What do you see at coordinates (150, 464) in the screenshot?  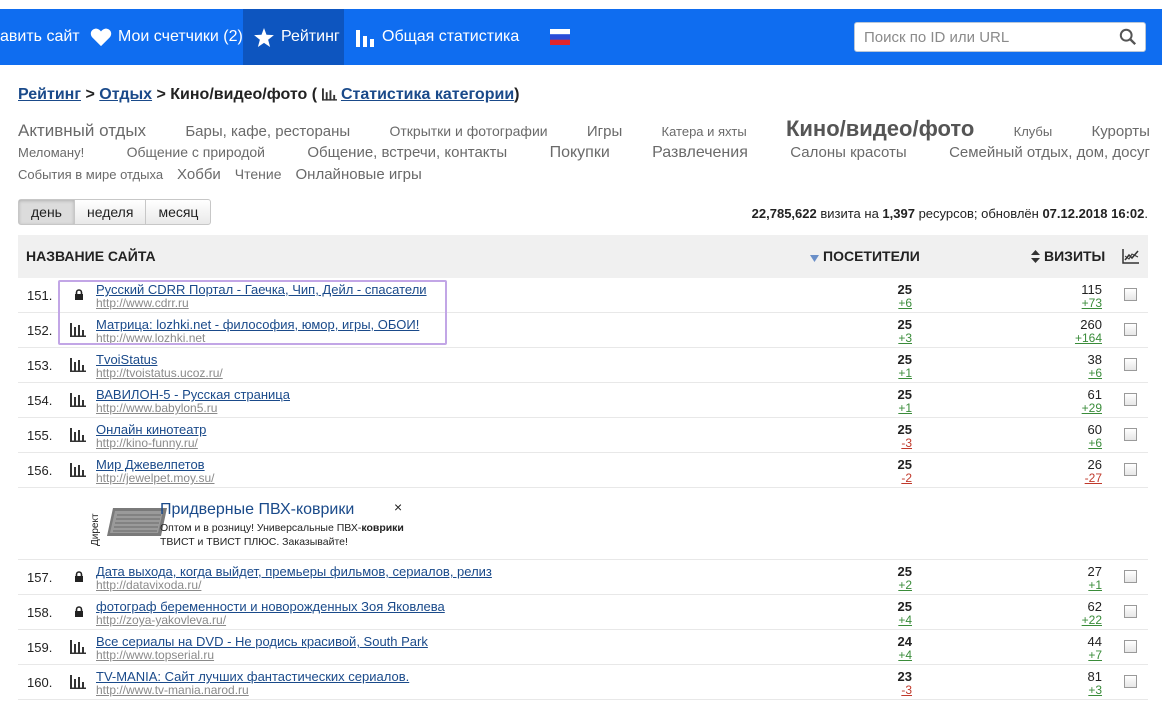 I see `site-title-link: Мир Джевелпетов` at bounding box center [150, 464].